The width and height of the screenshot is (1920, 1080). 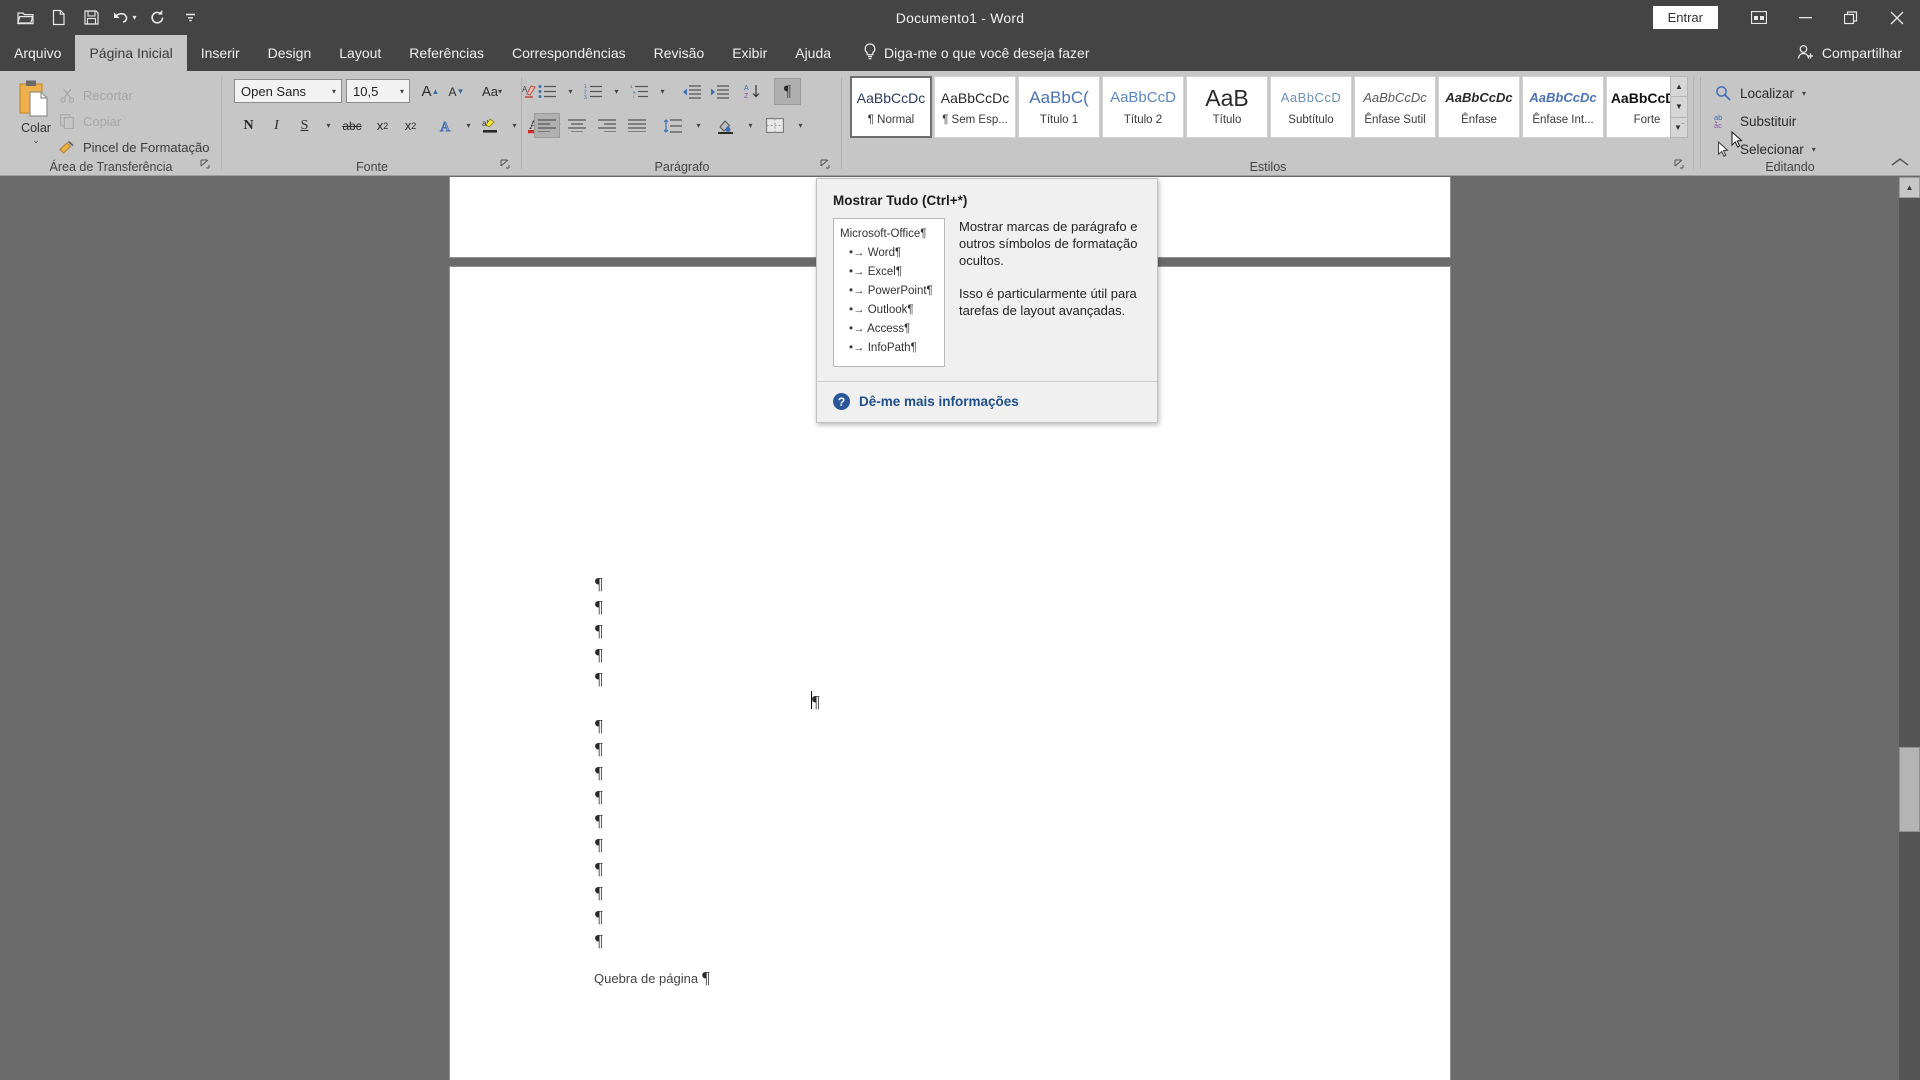 What do you see at coordinates (304, 125) in the screenshot?
I see `underline-button: S` at bounding box center [304, 125].